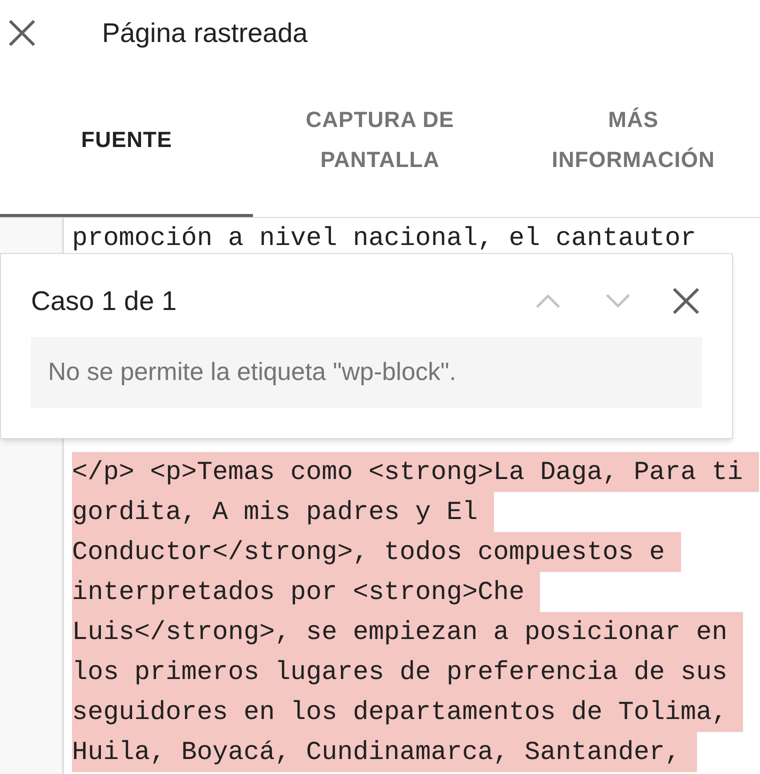 This screenshot has width=760, height=774. What do you see at coordinates (205, 33) in the screenshot?
I see `panel-title: Página rastreada` at bounding box center [205, 33].